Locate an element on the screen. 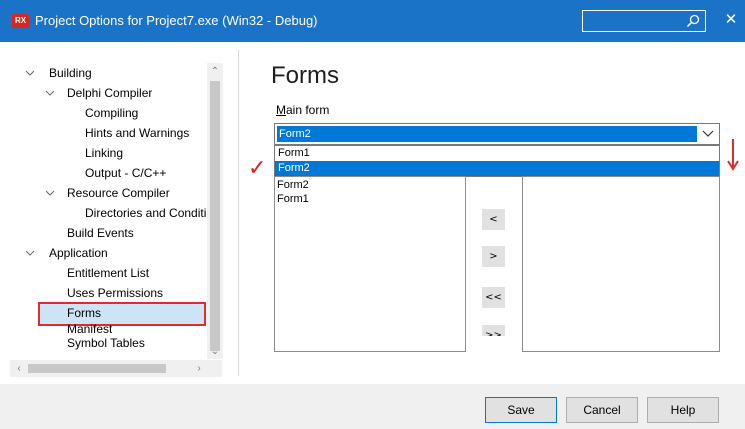 This screenshot has height=429, width=745. list-item: Form2 is located at coordinates (293, 185).